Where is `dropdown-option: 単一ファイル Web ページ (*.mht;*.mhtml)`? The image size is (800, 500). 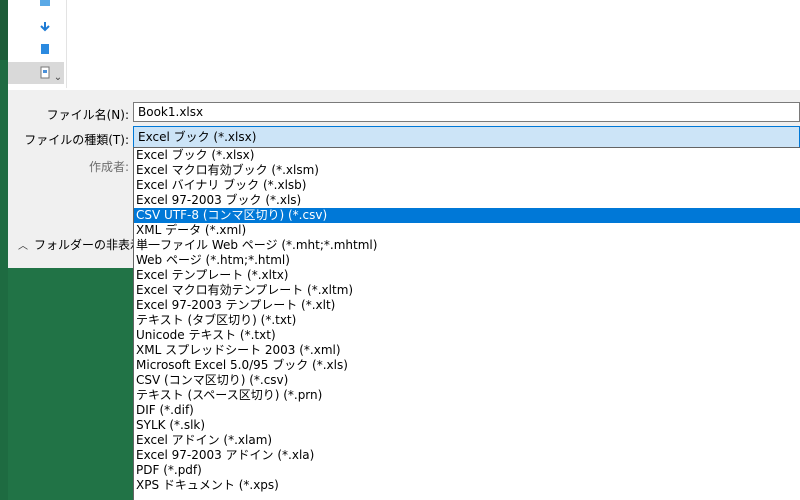
dropdown-option: 単一ファイル Web ページ (*.mht;*.mhtml) is located at coordinates (467, 245).